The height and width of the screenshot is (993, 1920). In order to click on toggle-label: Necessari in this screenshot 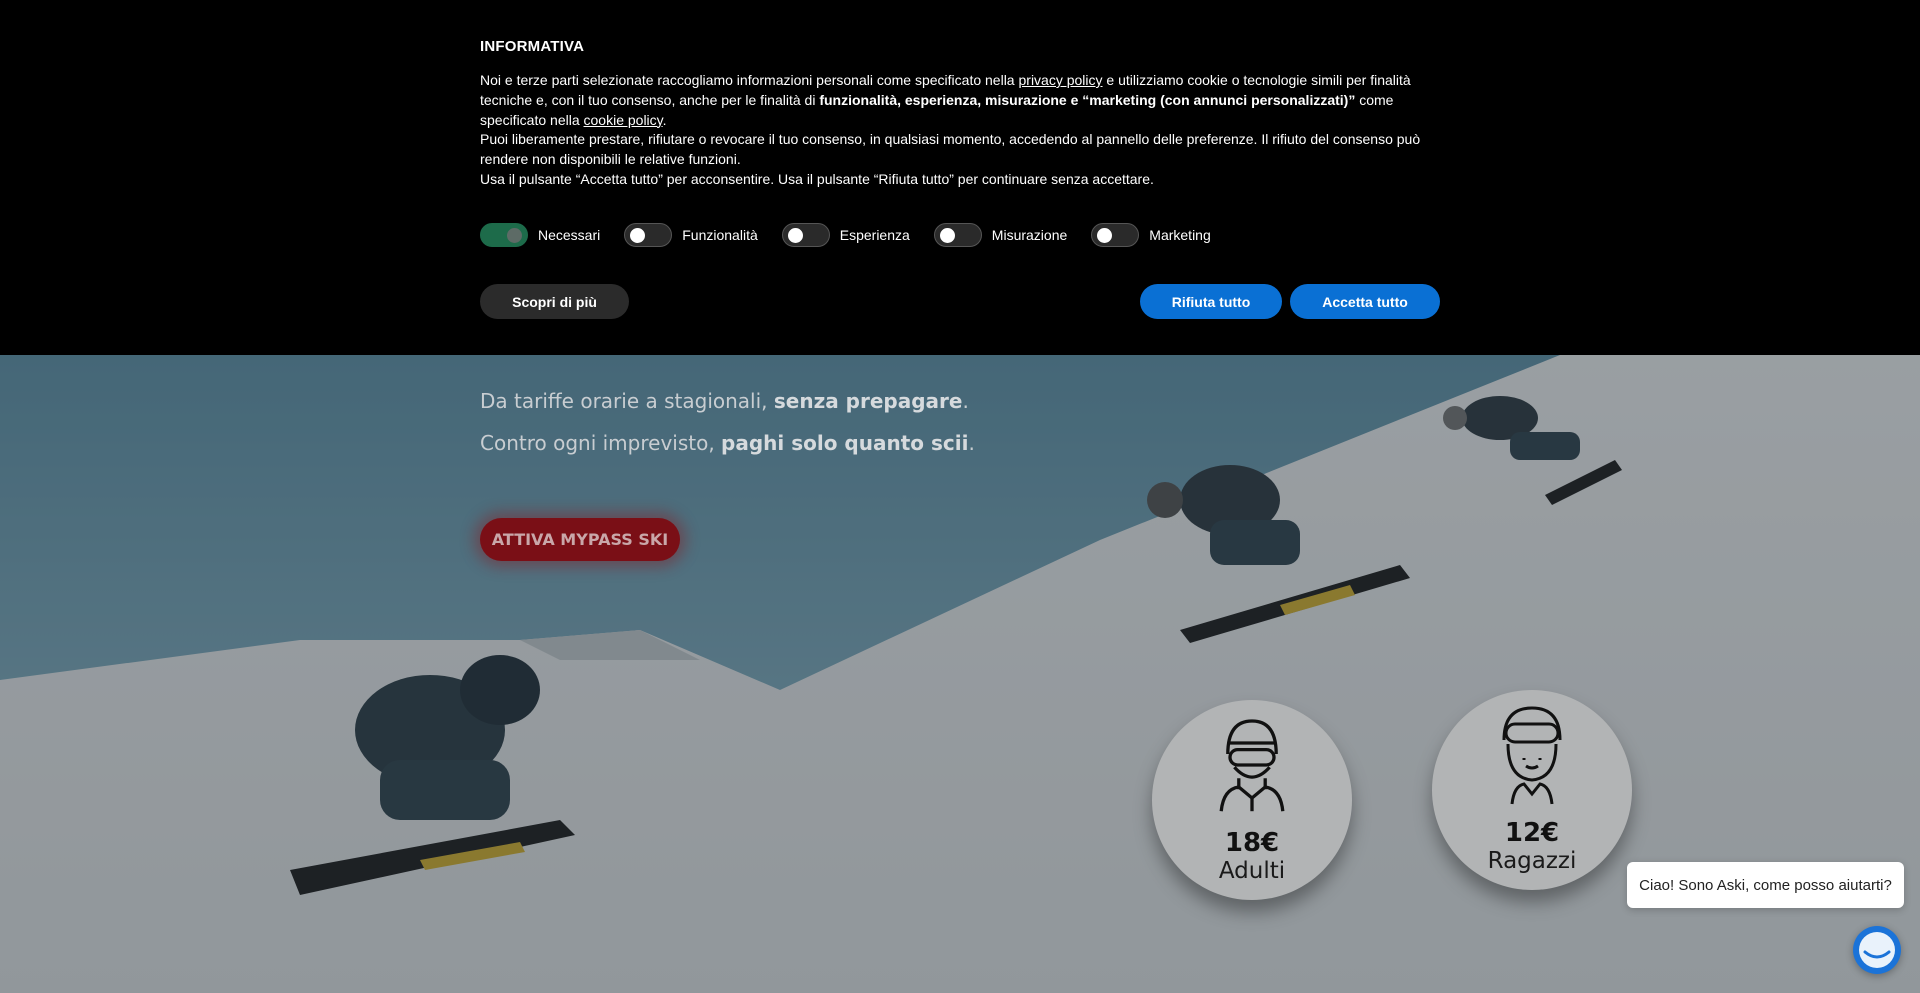, I will do `click(569, 235)`.